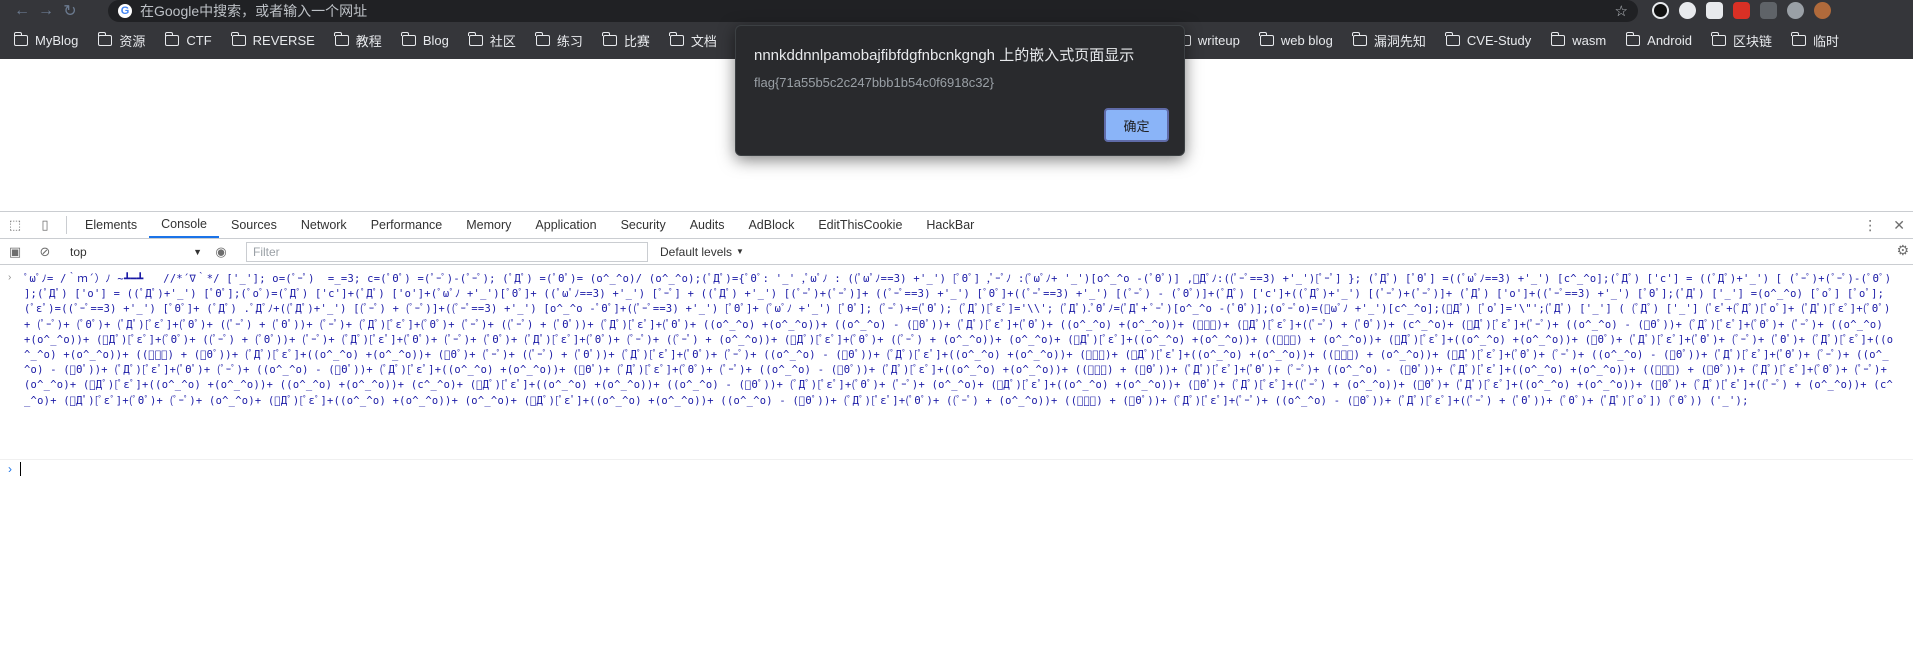 The width and height of the screenshot is (1913, 672). What do you see at coordinates (1902, 250) in the screenshot?
I see `gear-icon: ⚙` at bounding box center [1902, 250].